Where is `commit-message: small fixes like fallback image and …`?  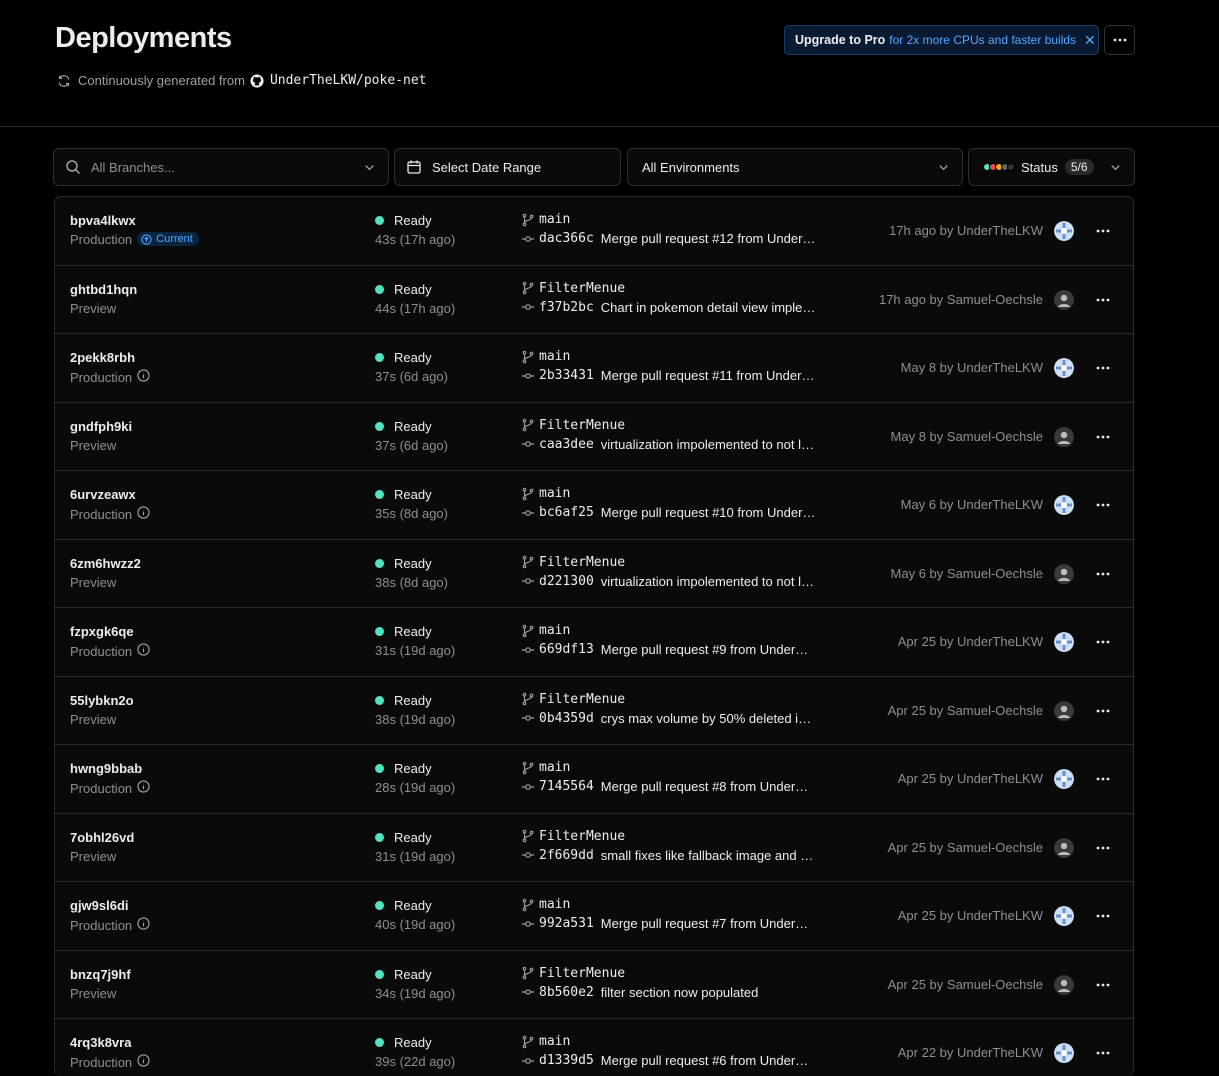
commit-message: small fixes like fallback image and … is located at coordinates (707, 855).